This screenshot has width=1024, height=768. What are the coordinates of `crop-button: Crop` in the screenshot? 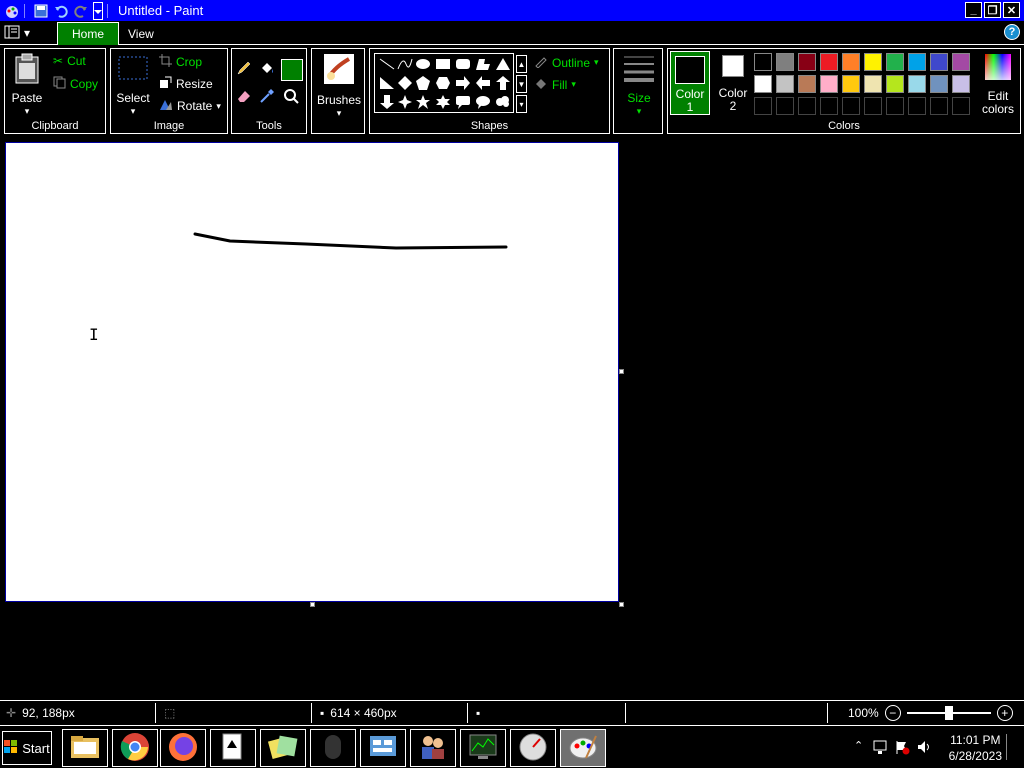 It's located at (180, 62).